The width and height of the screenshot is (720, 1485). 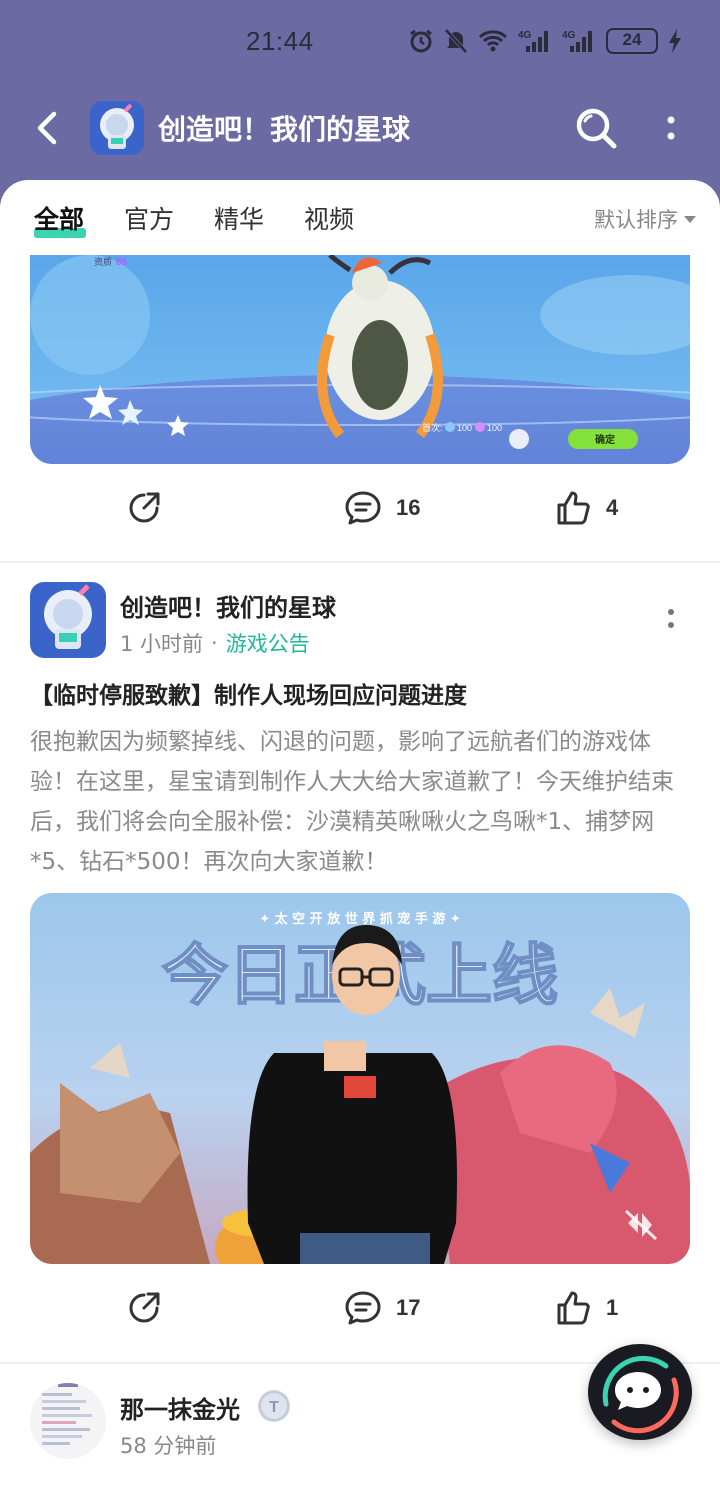 What do you see at coordinates (577, 41) in the screenshot?
I see `signal-4g-icon-2: 4G` at bounding box center [577, 41].